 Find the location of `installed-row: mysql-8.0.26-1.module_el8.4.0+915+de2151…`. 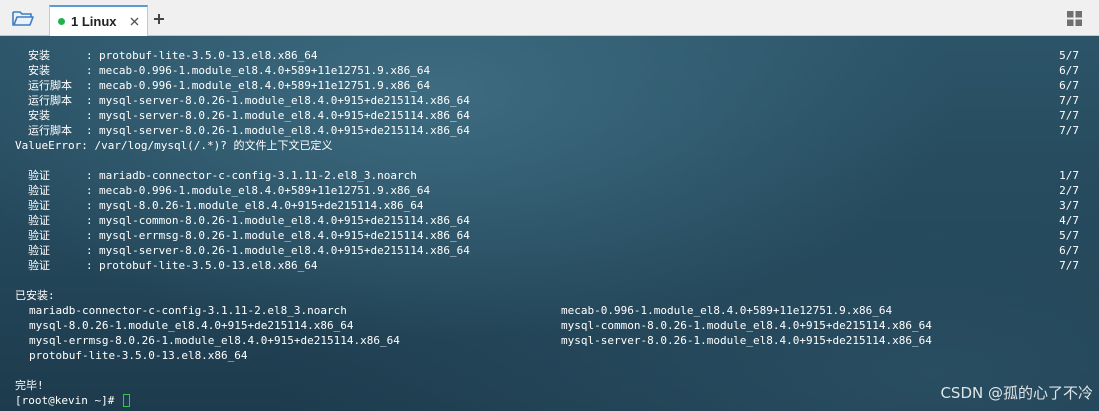

installed-row: mysql-8.0.26-1.module_el8.4.0+915+de2151… is located at coordinates (549, 325).